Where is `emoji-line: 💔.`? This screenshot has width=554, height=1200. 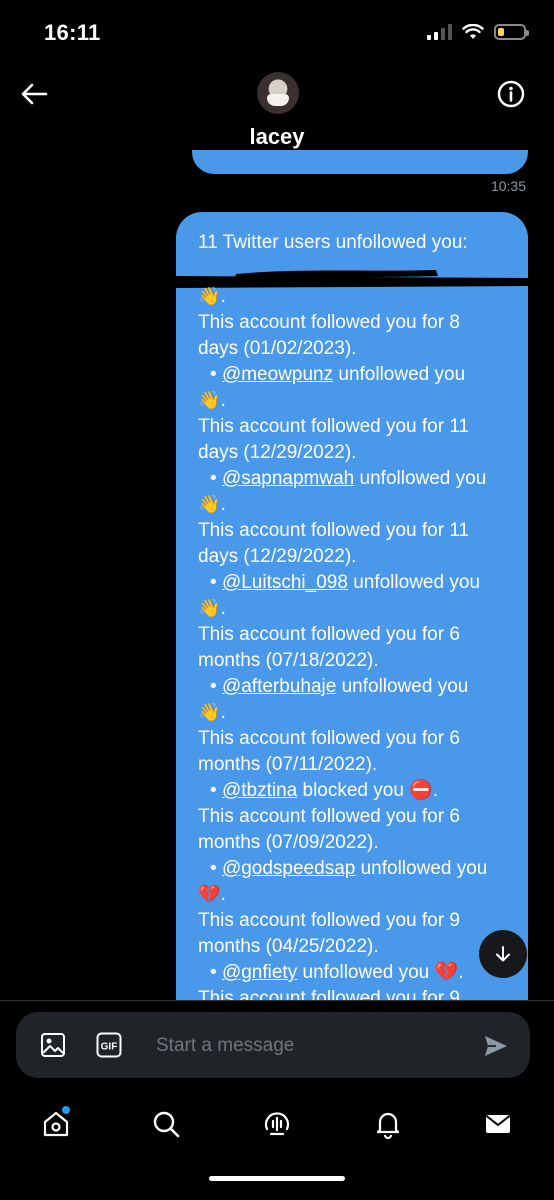
emoji-line: 💔. is located at coordinates (212, 894).